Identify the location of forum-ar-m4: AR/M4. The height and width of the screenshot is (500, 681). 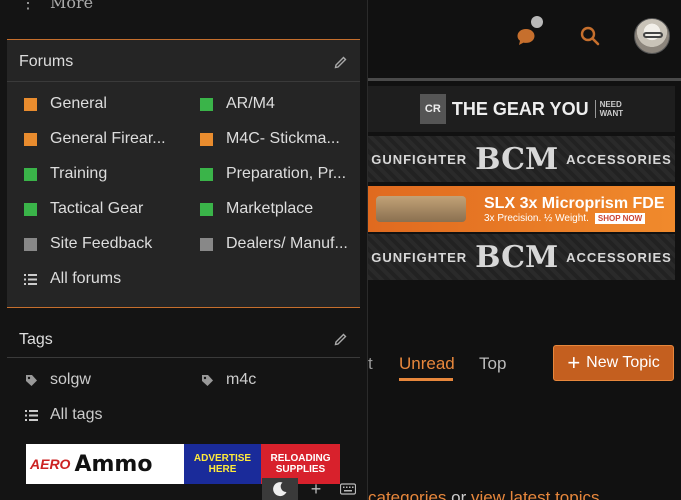
(237, 104).